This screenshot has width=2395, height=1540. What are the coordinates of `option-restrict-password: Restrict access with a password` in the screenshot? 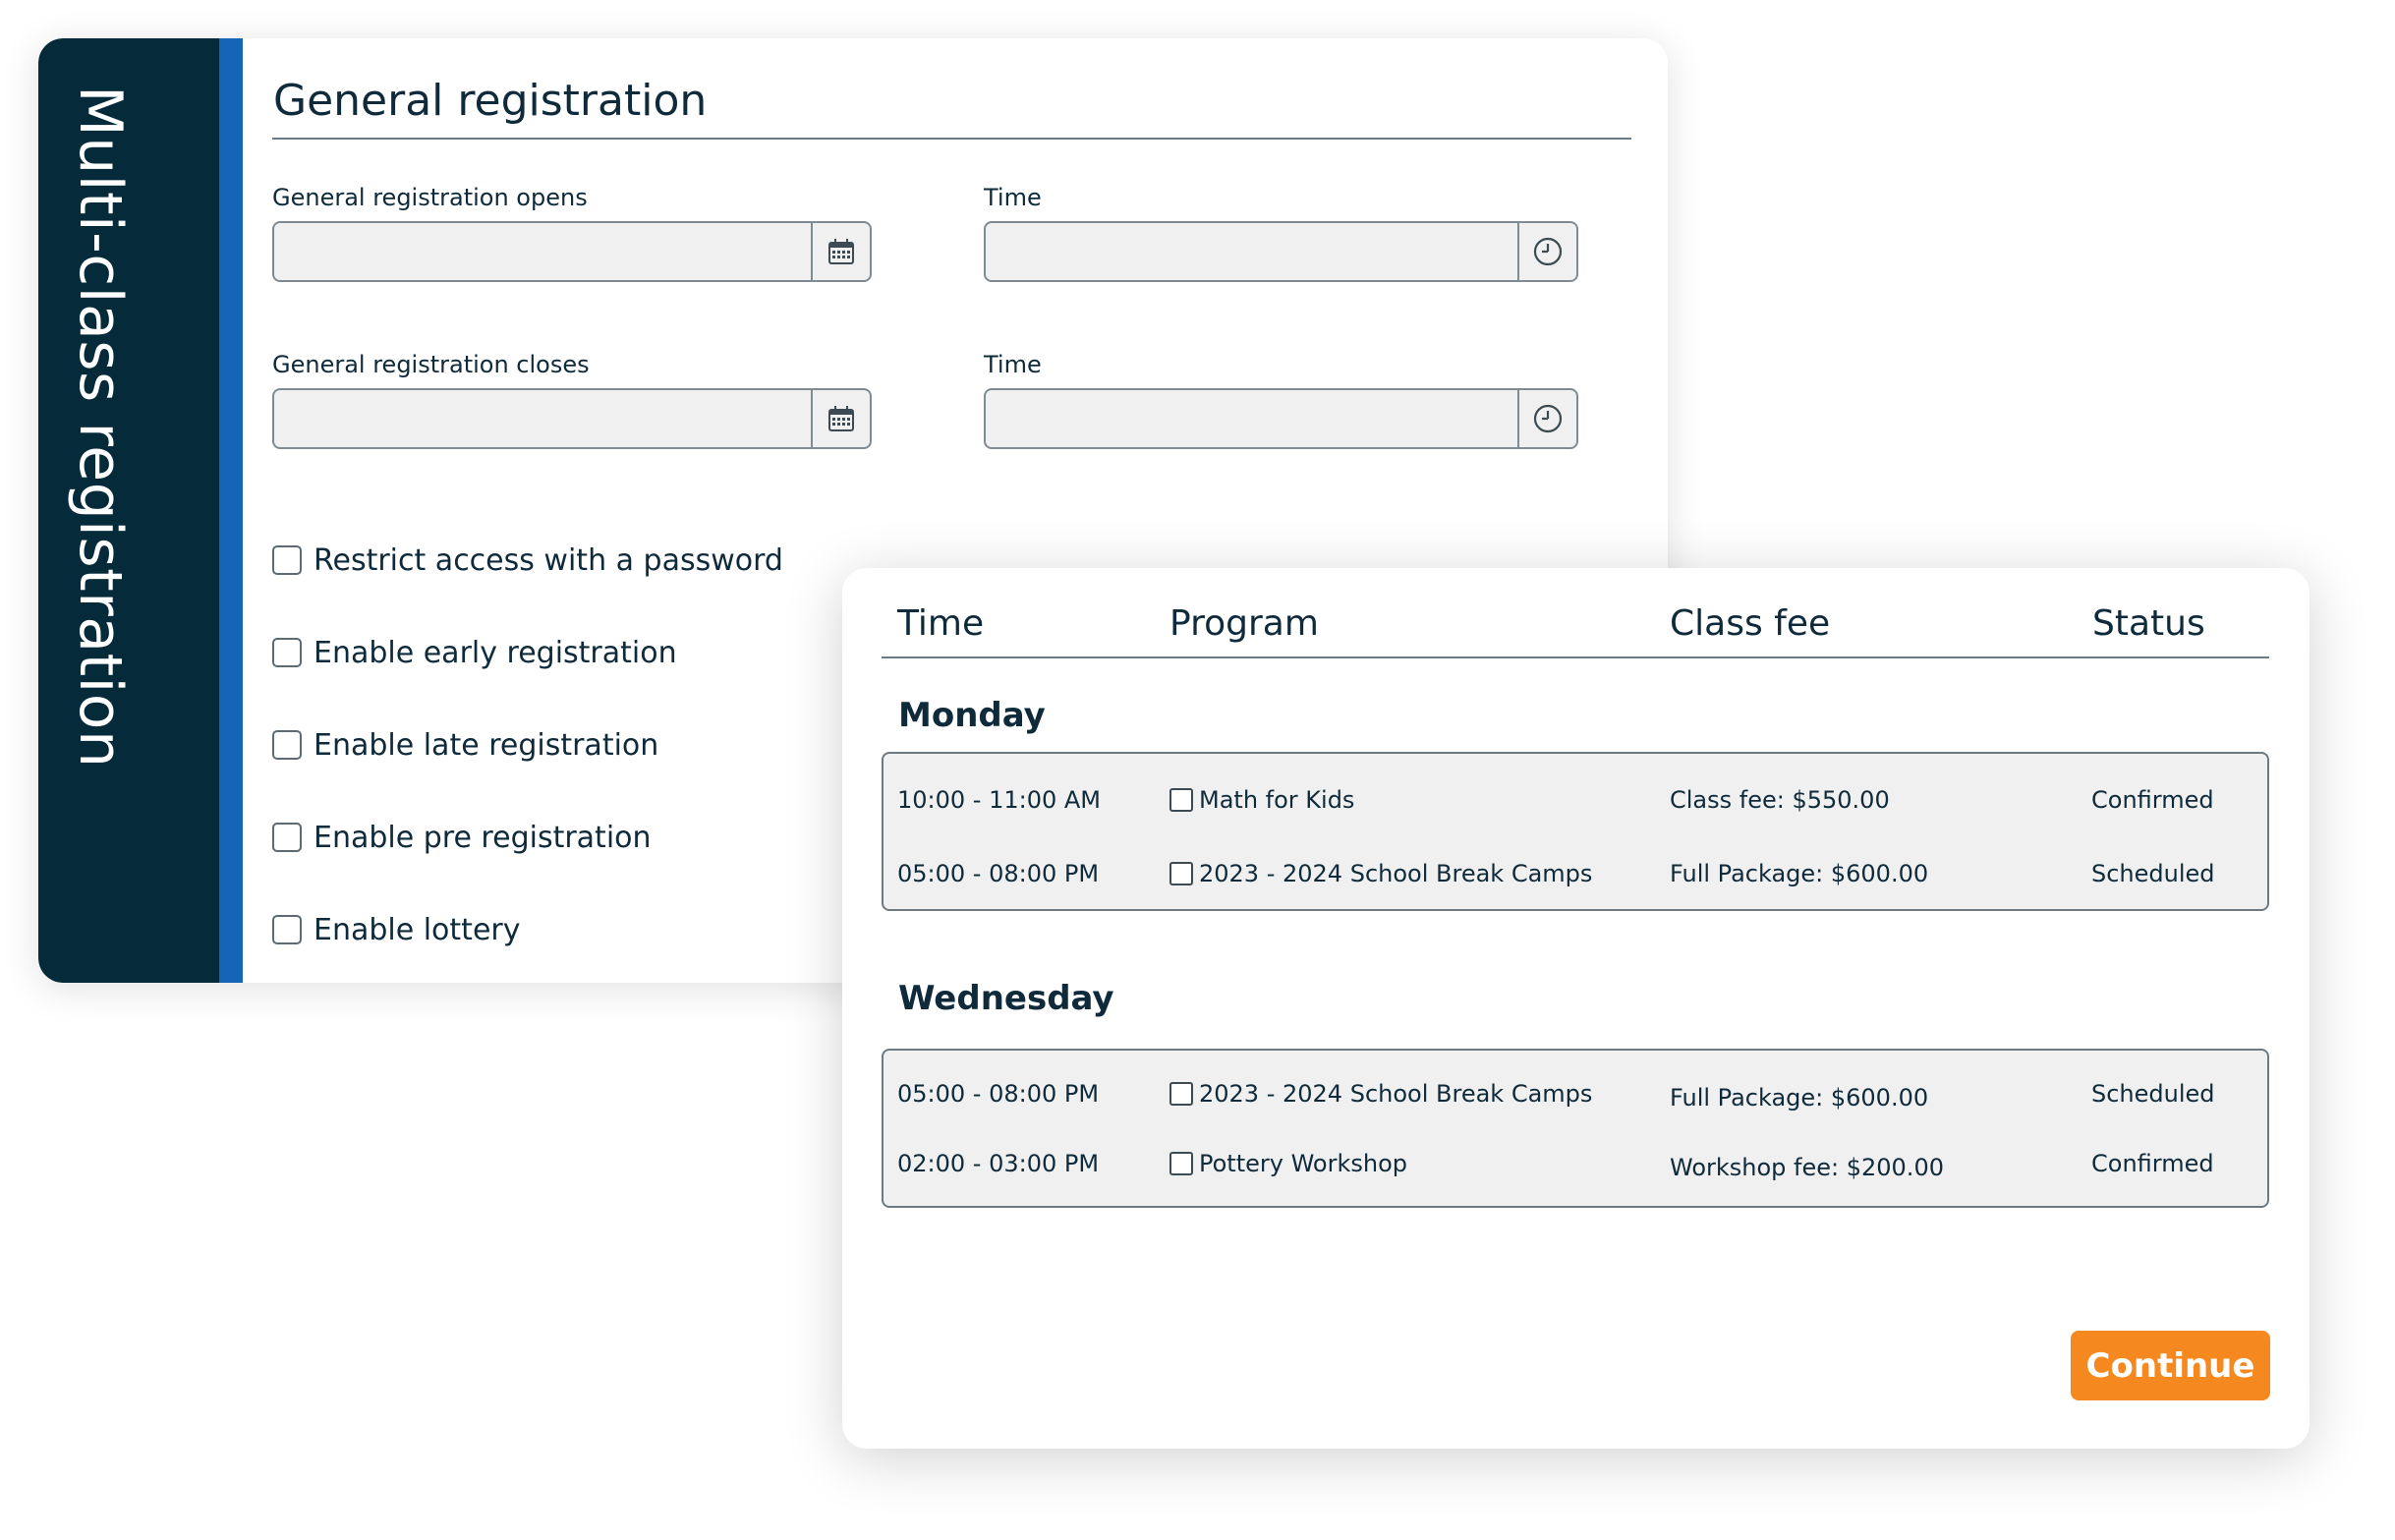 It's located at (528, 560).